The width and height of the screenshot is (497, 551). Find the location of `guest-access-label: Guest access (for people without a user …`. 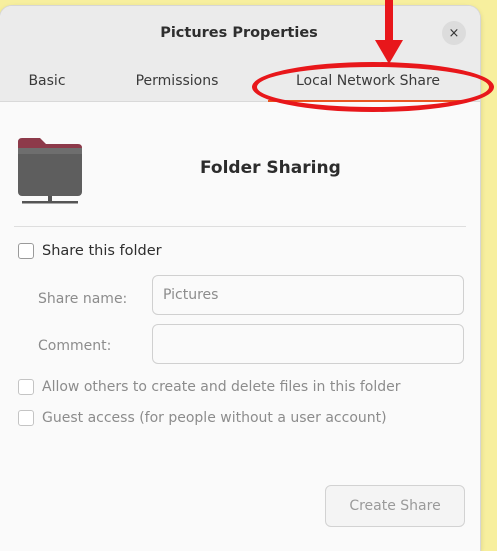

guest-access-label: Guest access (for people without a user … is located at coordinates (214, 418).